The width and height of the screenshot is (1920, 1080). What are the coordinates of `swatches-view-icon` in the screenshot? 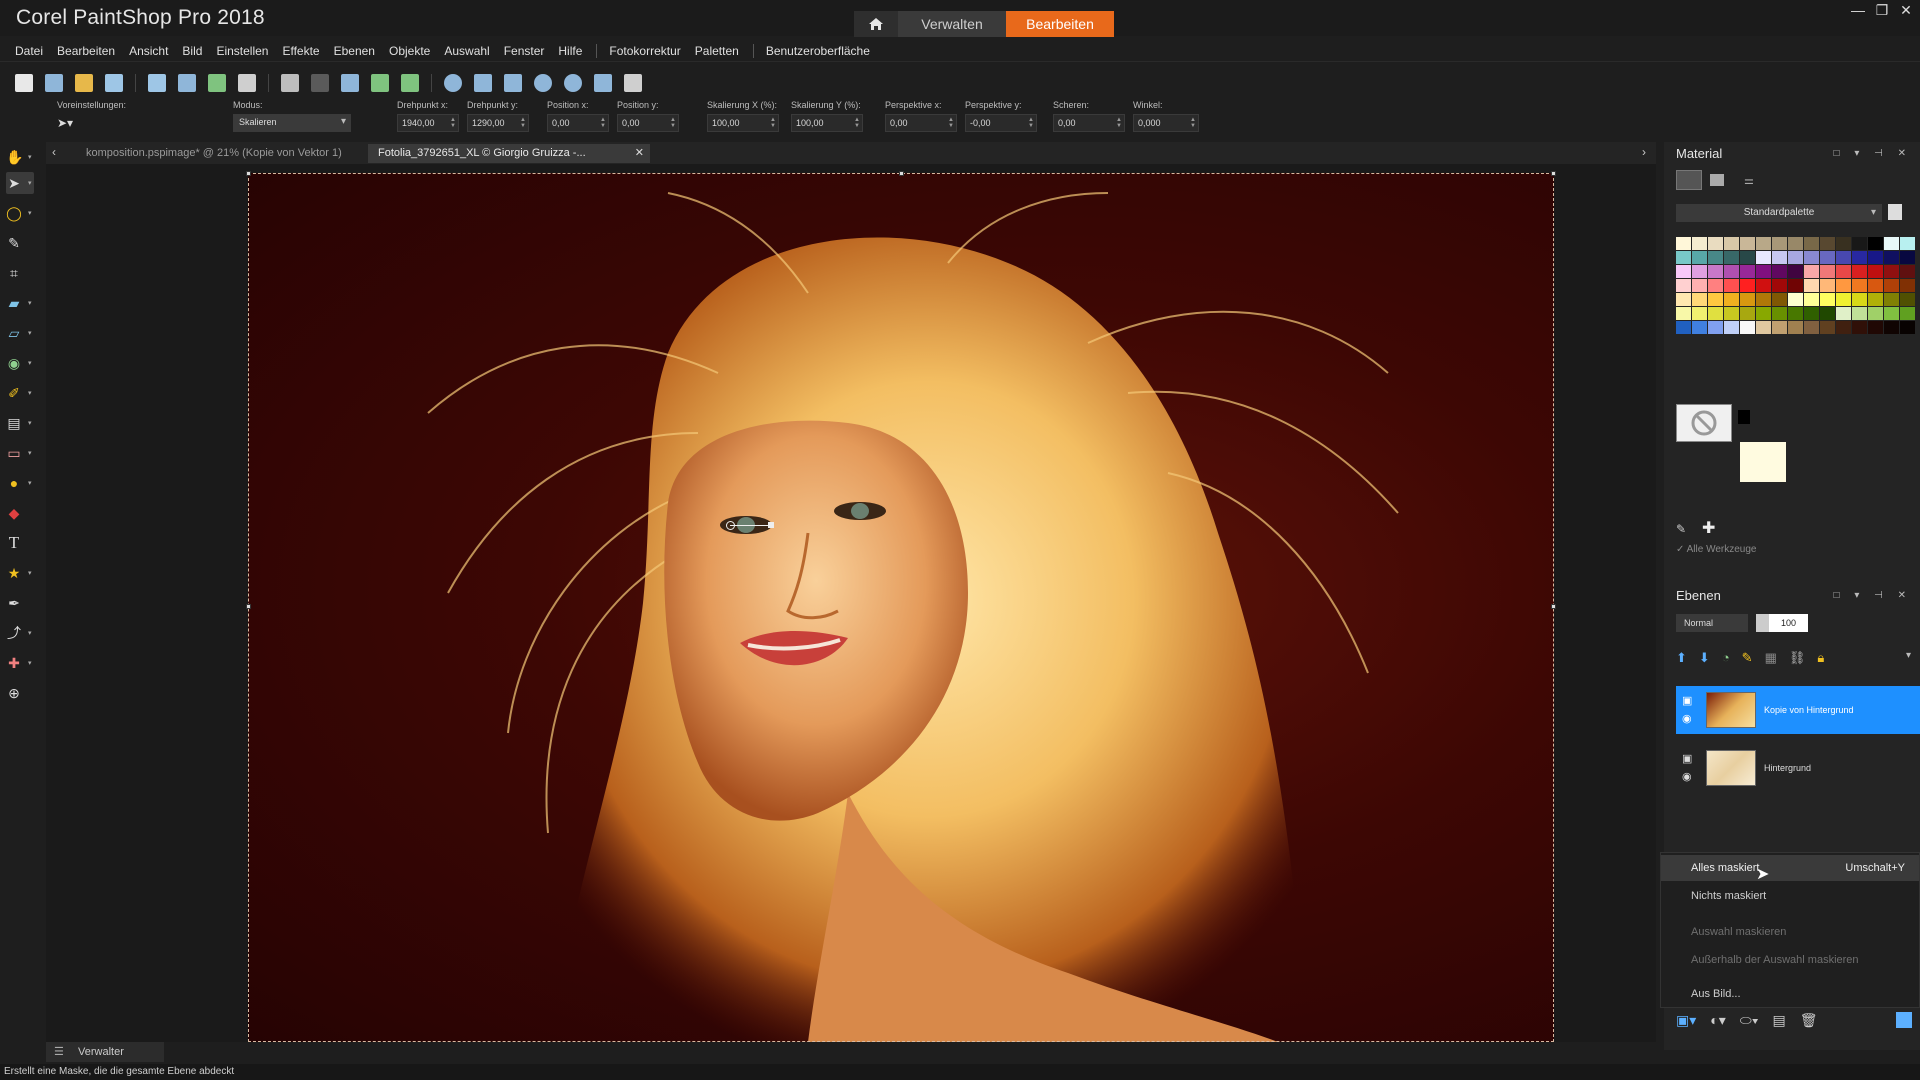 It's located at (1689, 180).